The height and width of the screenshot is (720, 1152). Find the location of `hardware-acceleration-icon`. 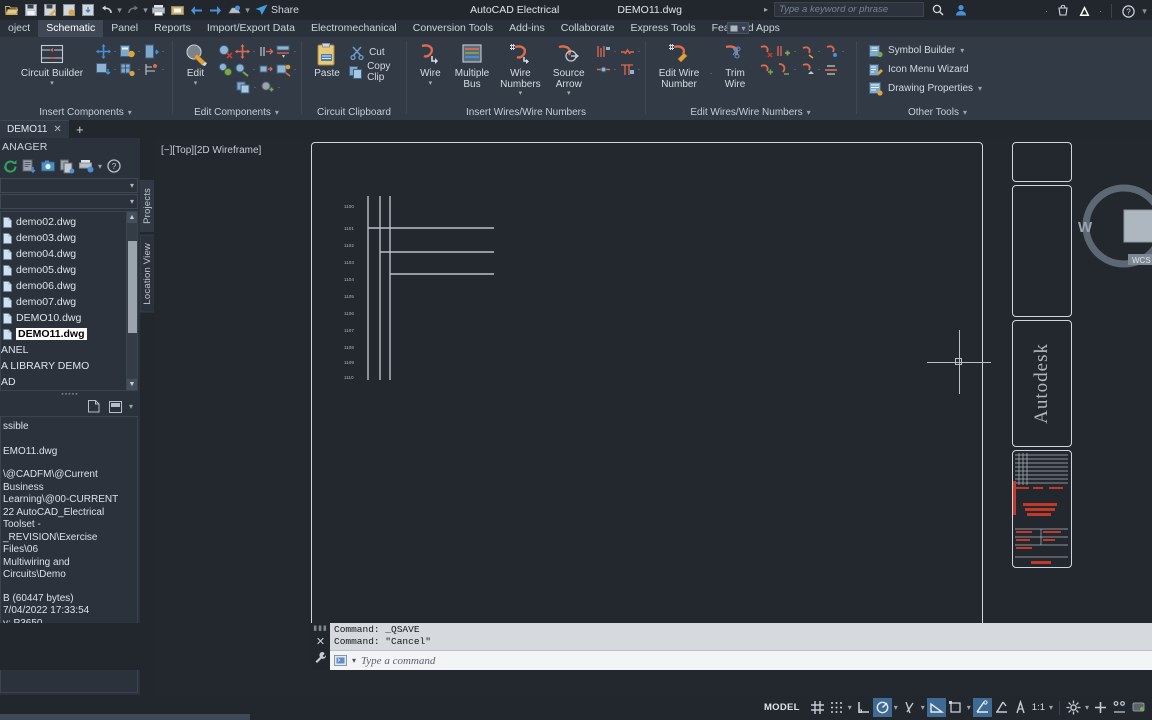

hardware-acceleration-icon is located at coordinates (1138, 707).